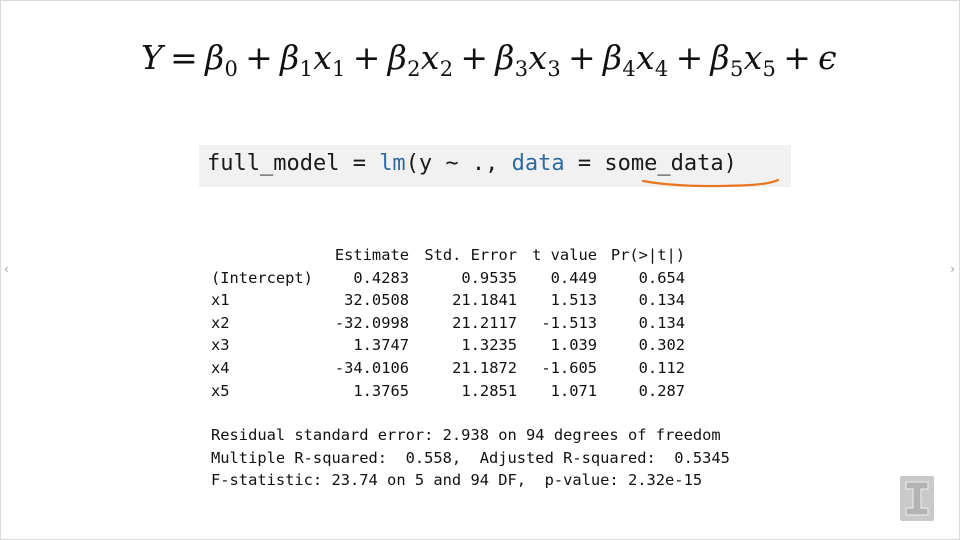  I want to click on equation-term: β1x1, so click(313, 59).